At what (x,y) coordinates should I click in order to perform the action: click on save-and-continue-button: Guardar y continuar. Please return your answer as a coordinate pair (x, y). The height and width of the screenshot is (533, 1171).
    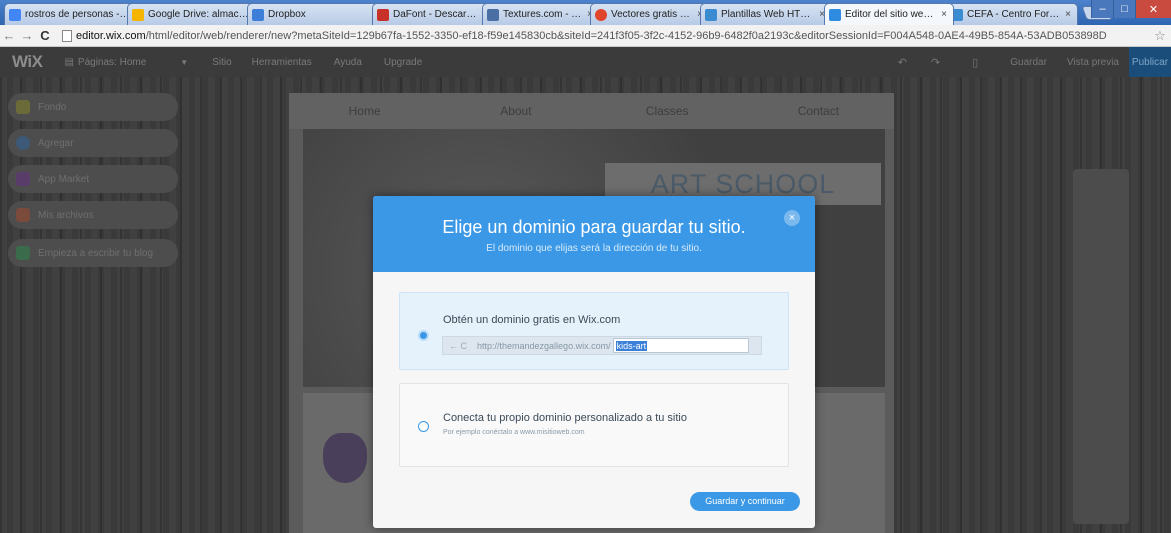
    Looking at the image, I should click on (745, 501).